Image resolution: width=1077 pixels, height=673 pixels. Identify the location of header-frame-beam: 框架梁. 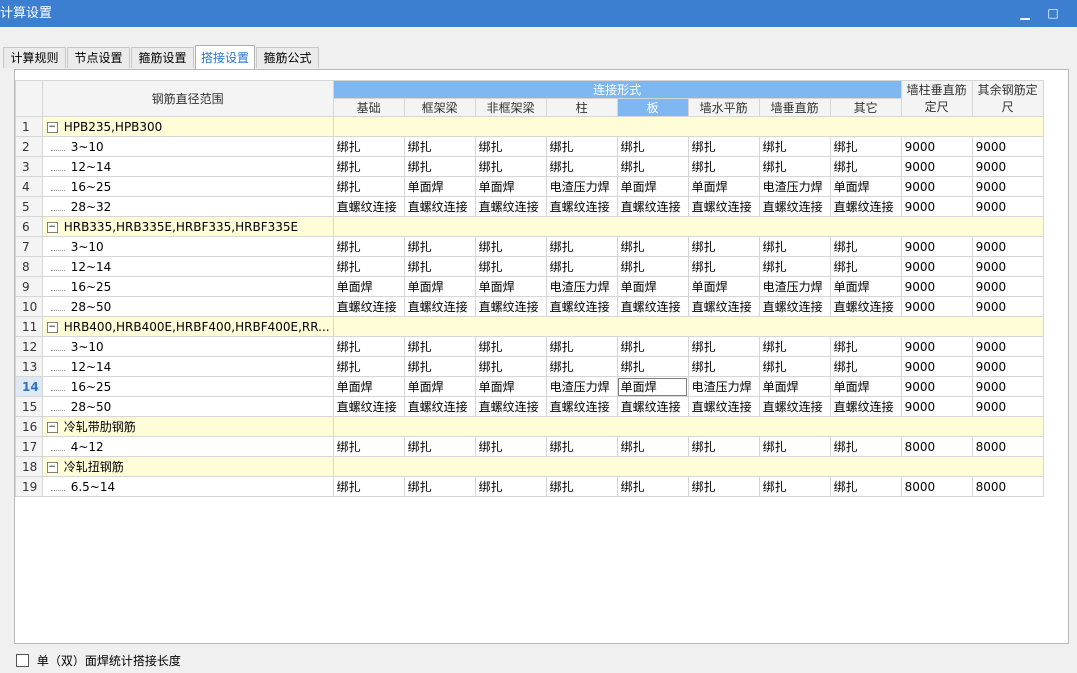
(439, 107).